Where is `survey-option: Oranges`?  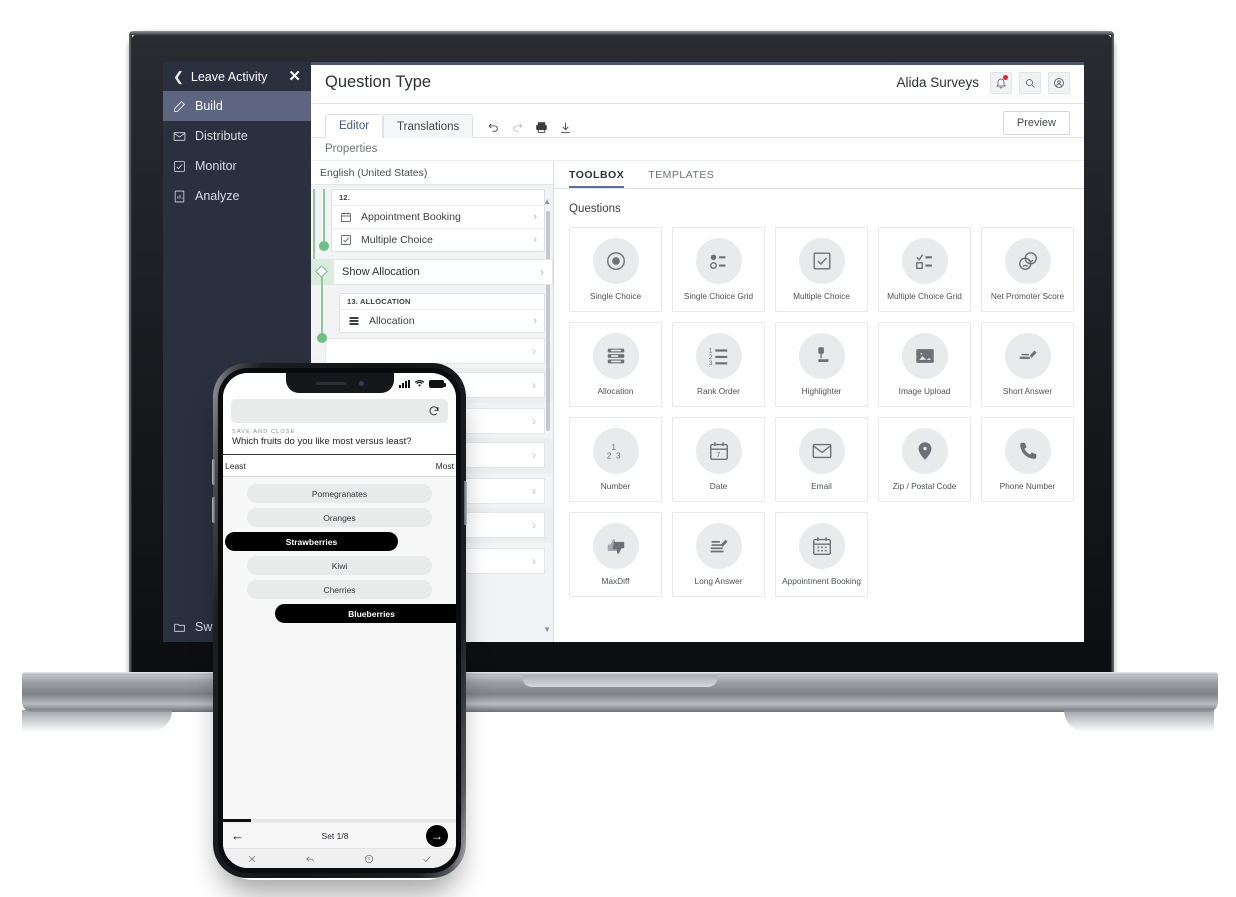
survey-option: Oranges is located at coordinates (339, 518).